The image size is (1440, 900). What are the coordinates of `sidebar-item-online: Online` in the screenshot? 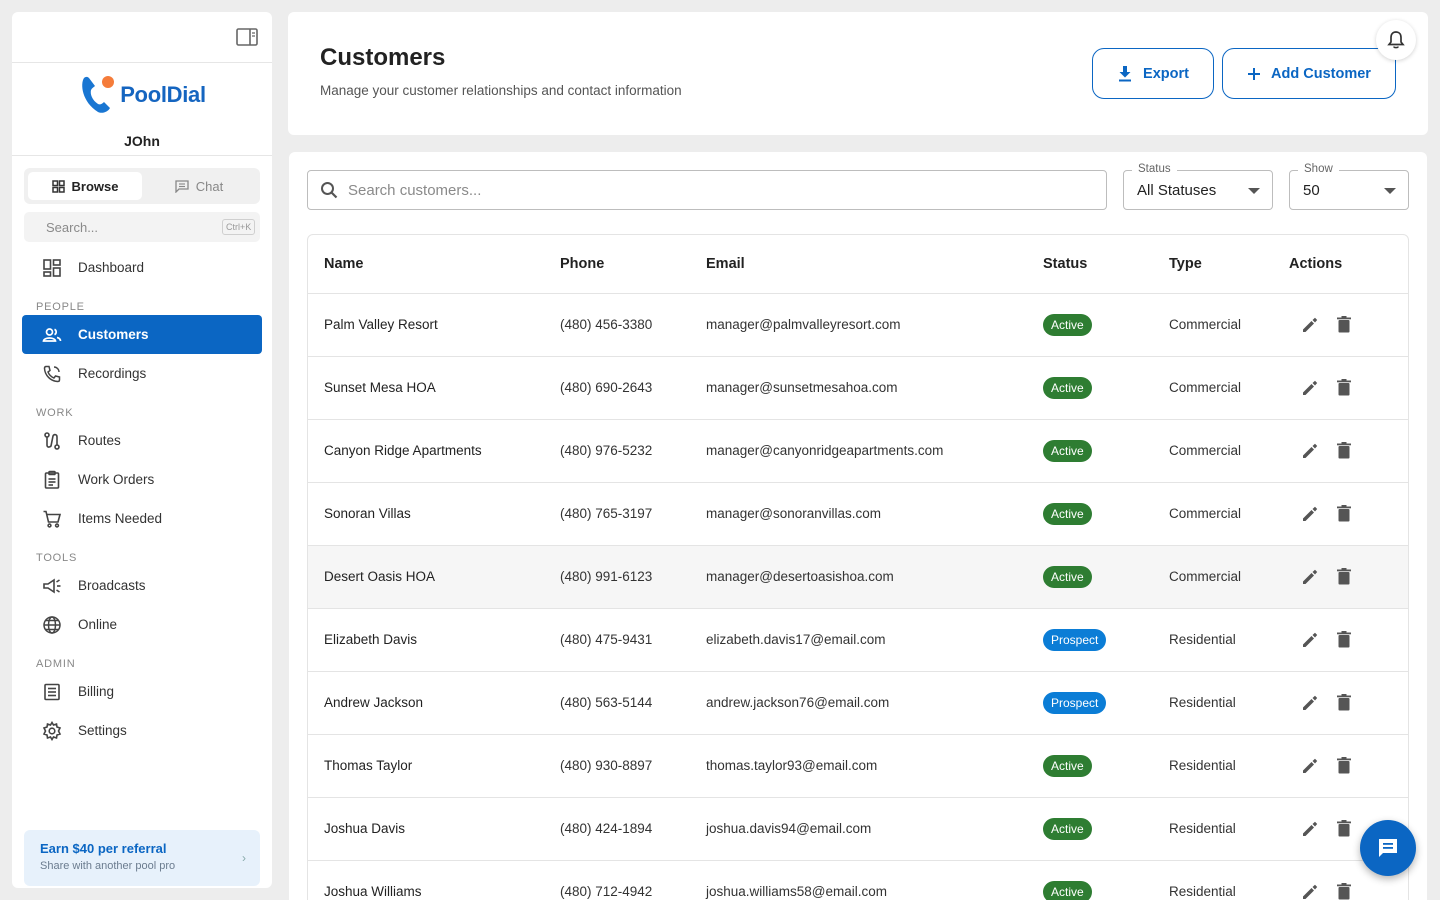 It's located at (142, 624).